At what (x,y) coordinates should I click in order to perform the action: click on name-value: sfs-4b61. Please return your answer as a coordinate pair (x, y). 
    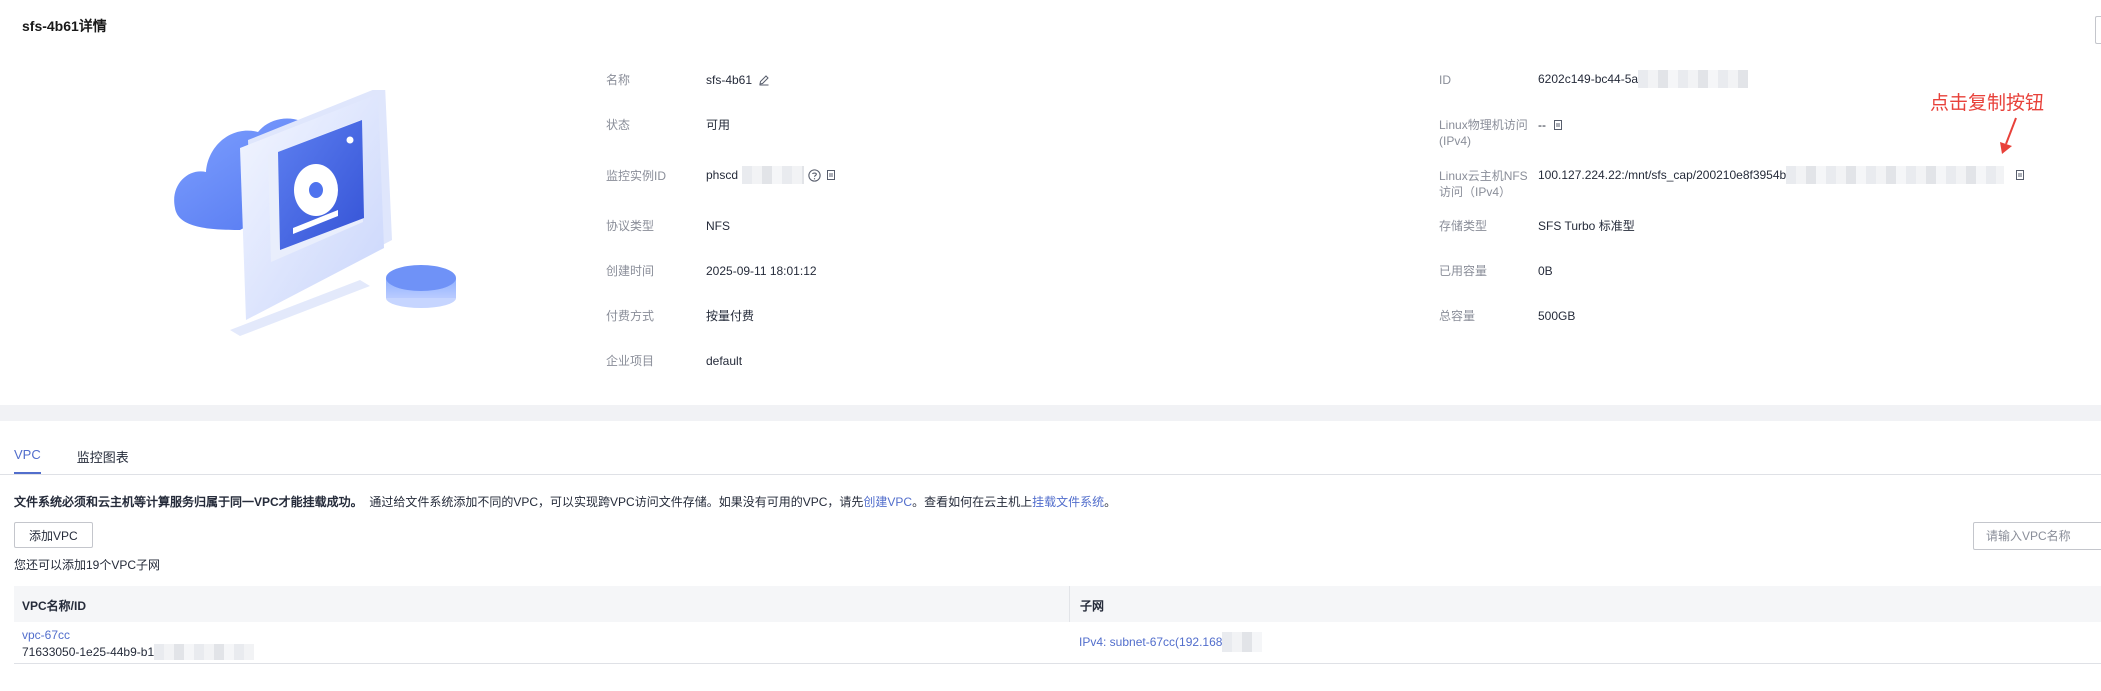
    Looking at the image, I should click on (738, 80).